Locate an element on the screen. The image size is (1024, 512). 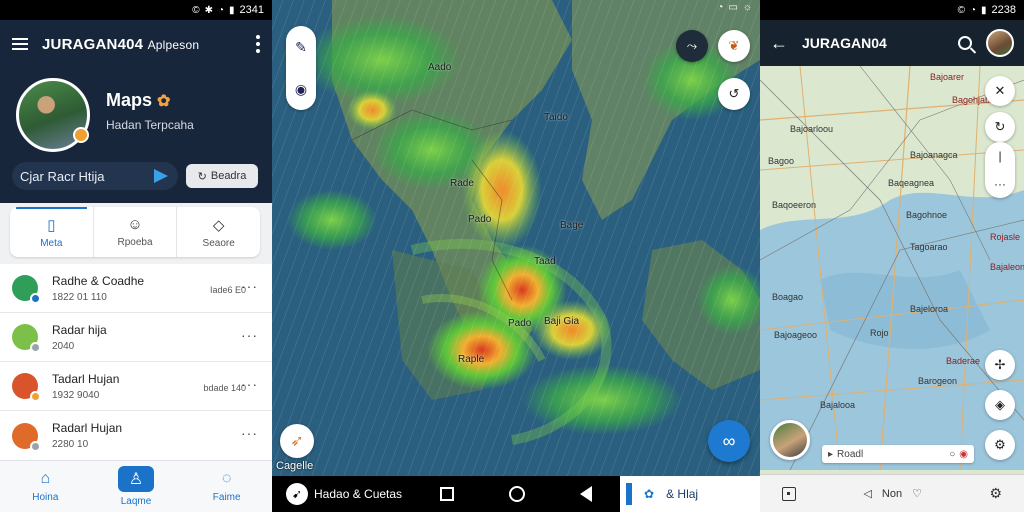
zoom-in-icon: | is located at coordinates (999, 156).